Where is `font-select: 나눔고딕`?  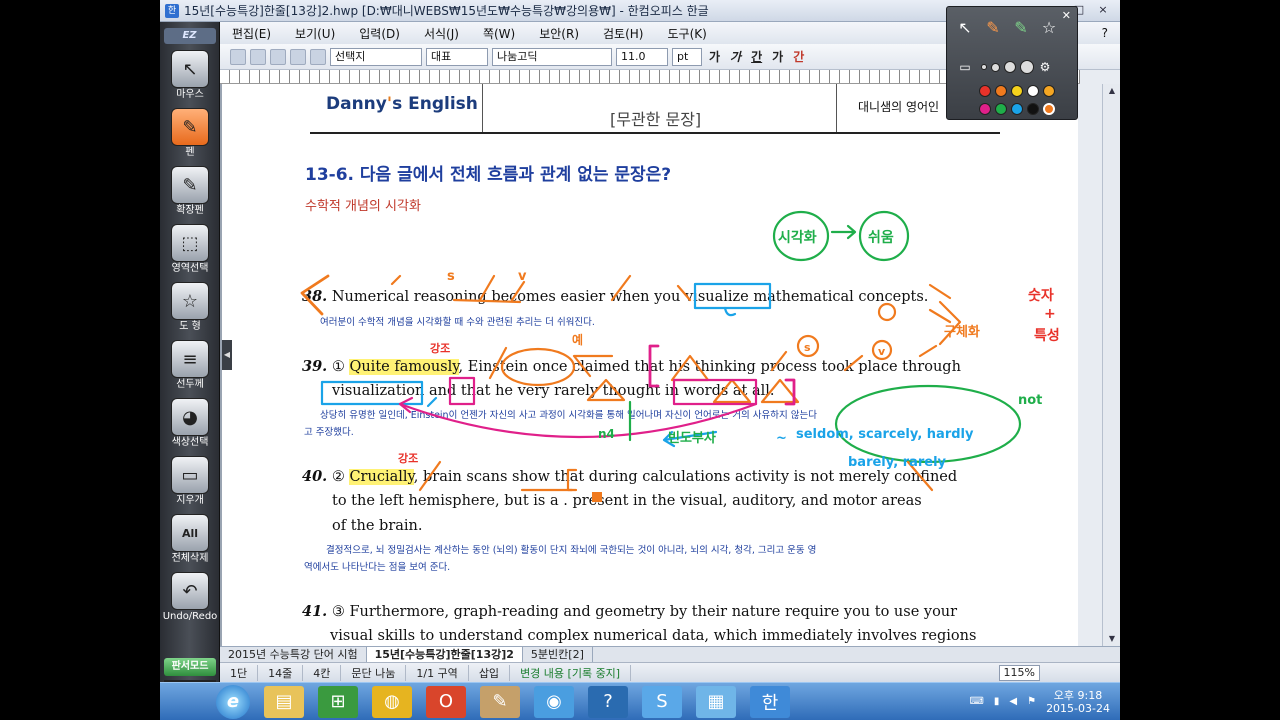 font-select: 나눔고딕 is located at coordinates (552, 56).